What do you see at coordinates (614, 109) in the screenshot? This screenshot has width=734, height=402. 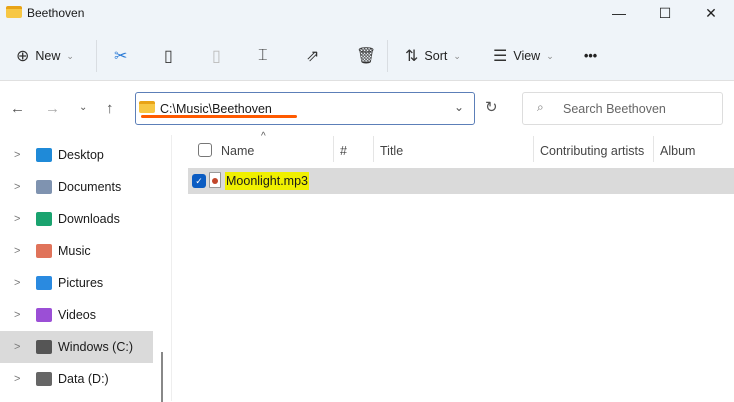 I see `search-placeholder: Search Beethoven` at bounding box center [614, 109].